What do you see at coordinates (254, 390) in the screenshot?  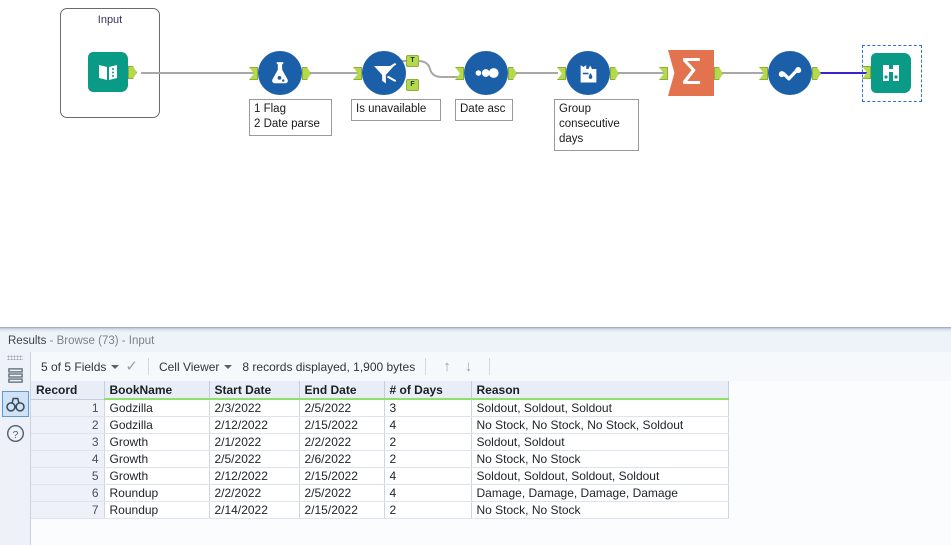 I see `column-header-start-date: Start Date` at bounding box center [254, 390].